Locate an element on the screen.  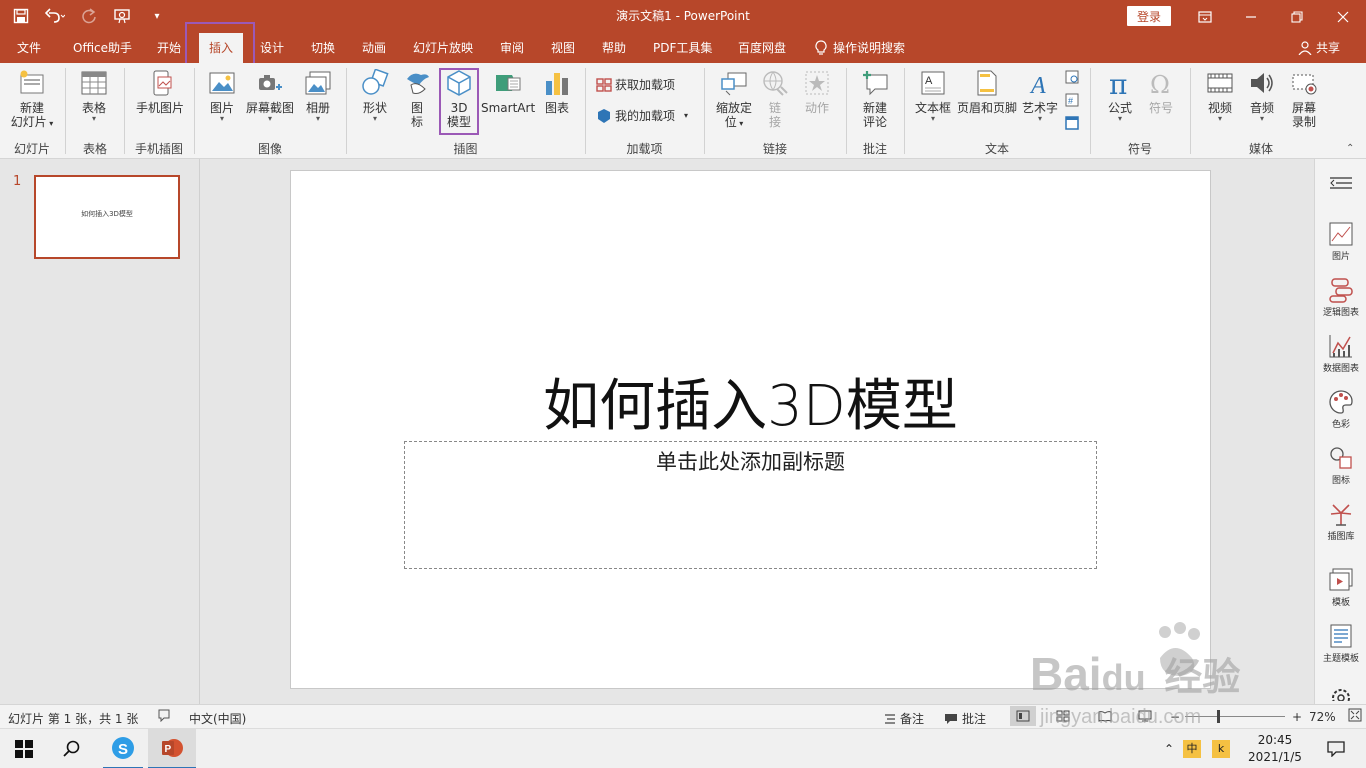
tab-home: 开始 is located at coordinates (169, 48).